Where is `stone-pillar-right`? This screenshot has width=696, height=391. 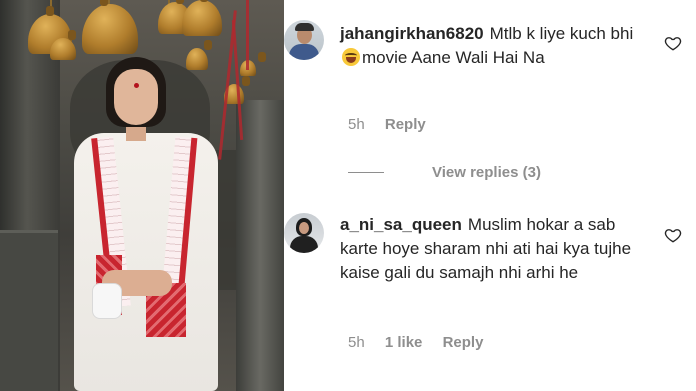
stone-pillar-right is located at coordinates (260, 245).